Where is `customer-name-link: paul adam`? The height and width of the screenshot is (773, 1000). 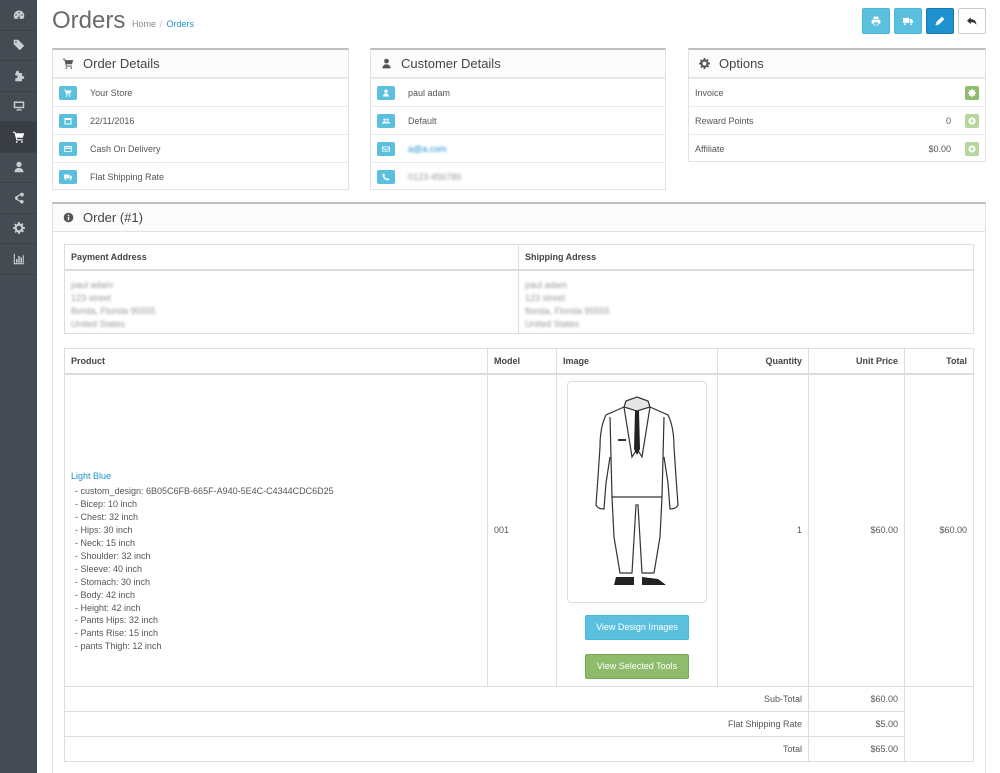 customer-name-link: paul adam is located at coordinates (429, 93).